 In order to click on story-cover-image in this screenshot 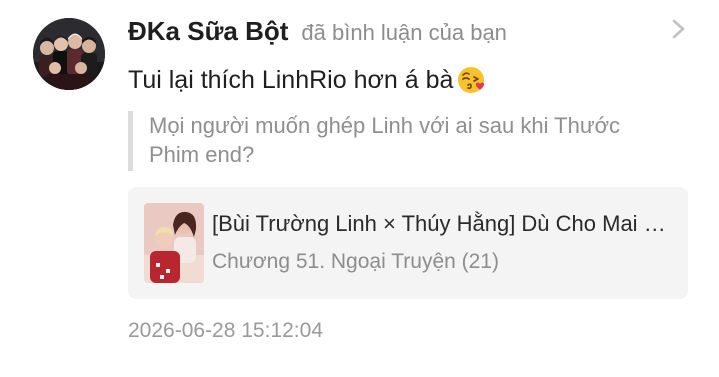, I will do `click(174, 243)`.